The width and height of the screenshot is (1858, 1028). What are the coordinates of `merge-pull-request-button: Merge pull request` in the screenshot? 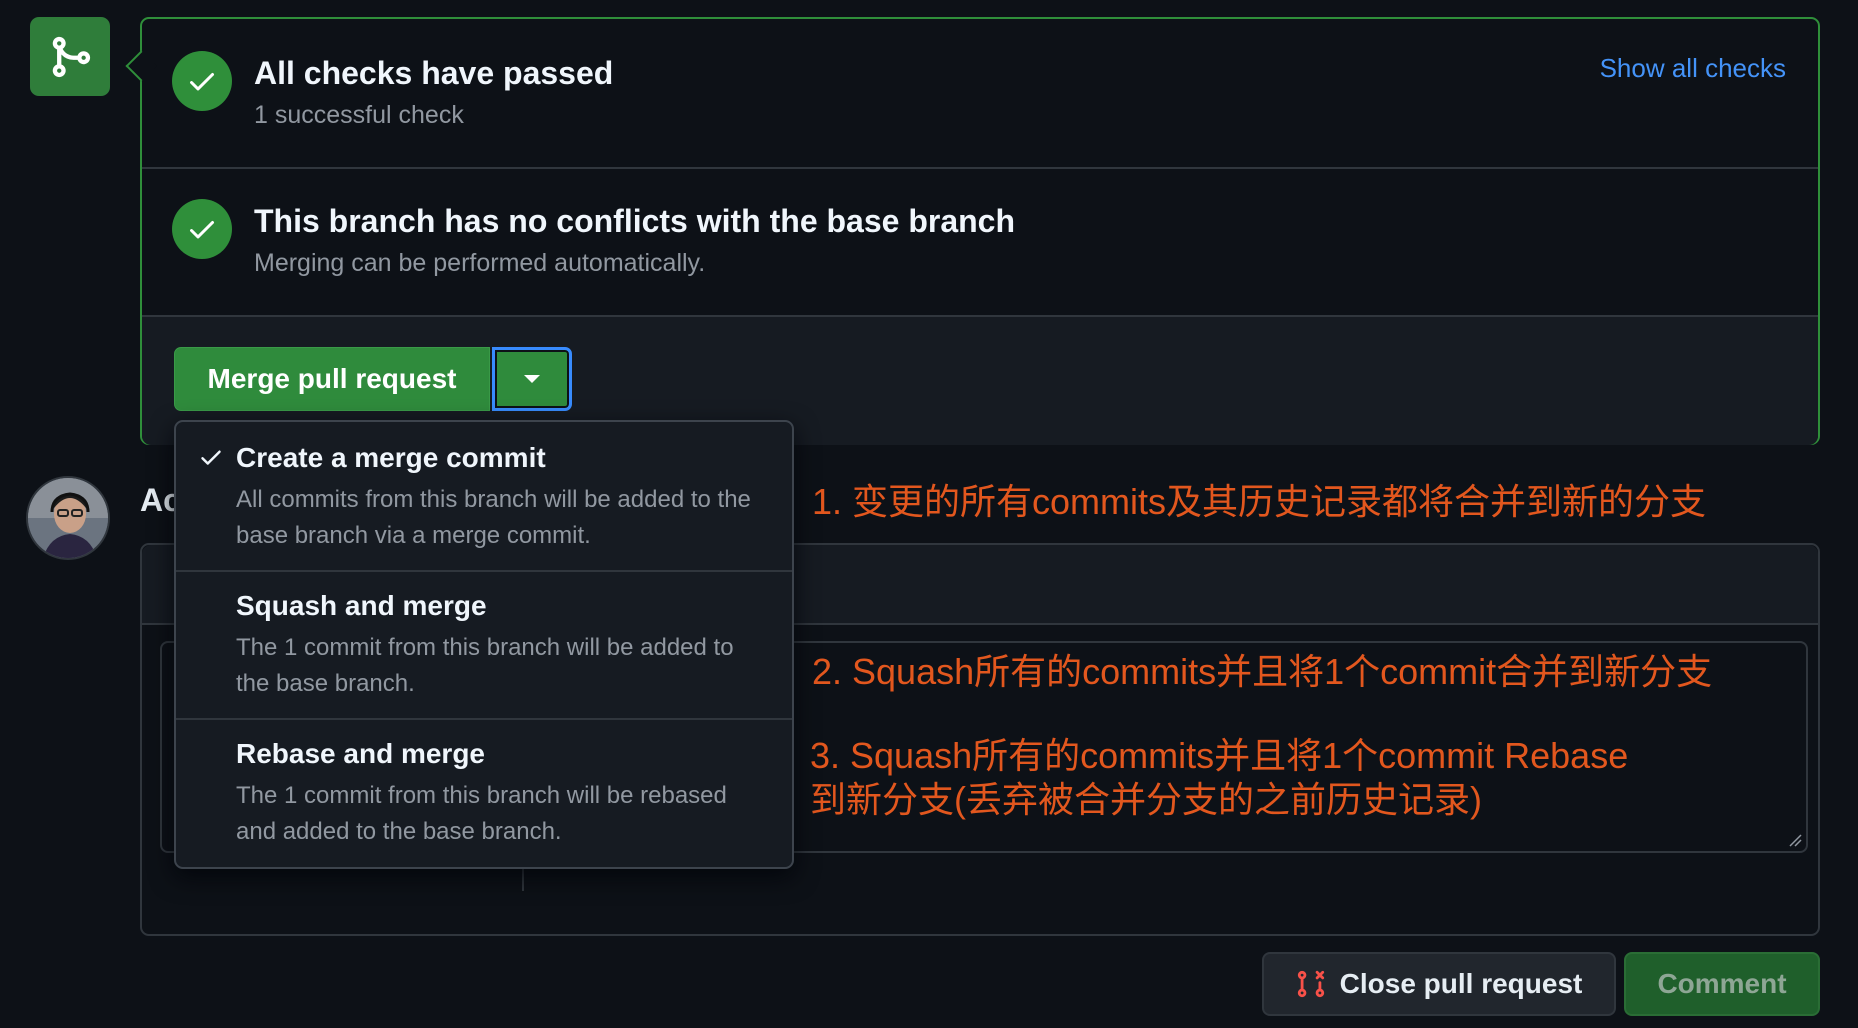 It's located at (332, 379).